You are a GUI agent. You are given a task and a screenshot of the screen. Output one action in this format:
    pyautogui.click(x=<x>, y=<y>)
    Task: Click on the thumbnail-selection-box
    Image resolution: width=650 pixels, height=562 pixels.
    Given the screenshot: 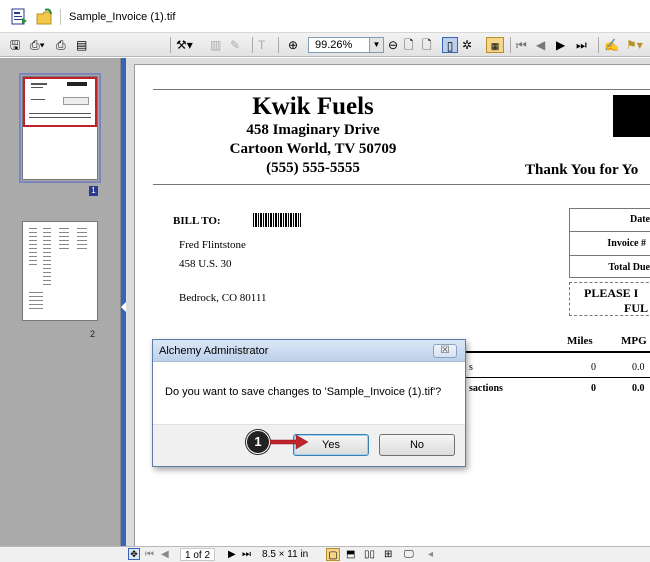 What is the action you would take?
    pyautogui.click(x=60, y=102)
    